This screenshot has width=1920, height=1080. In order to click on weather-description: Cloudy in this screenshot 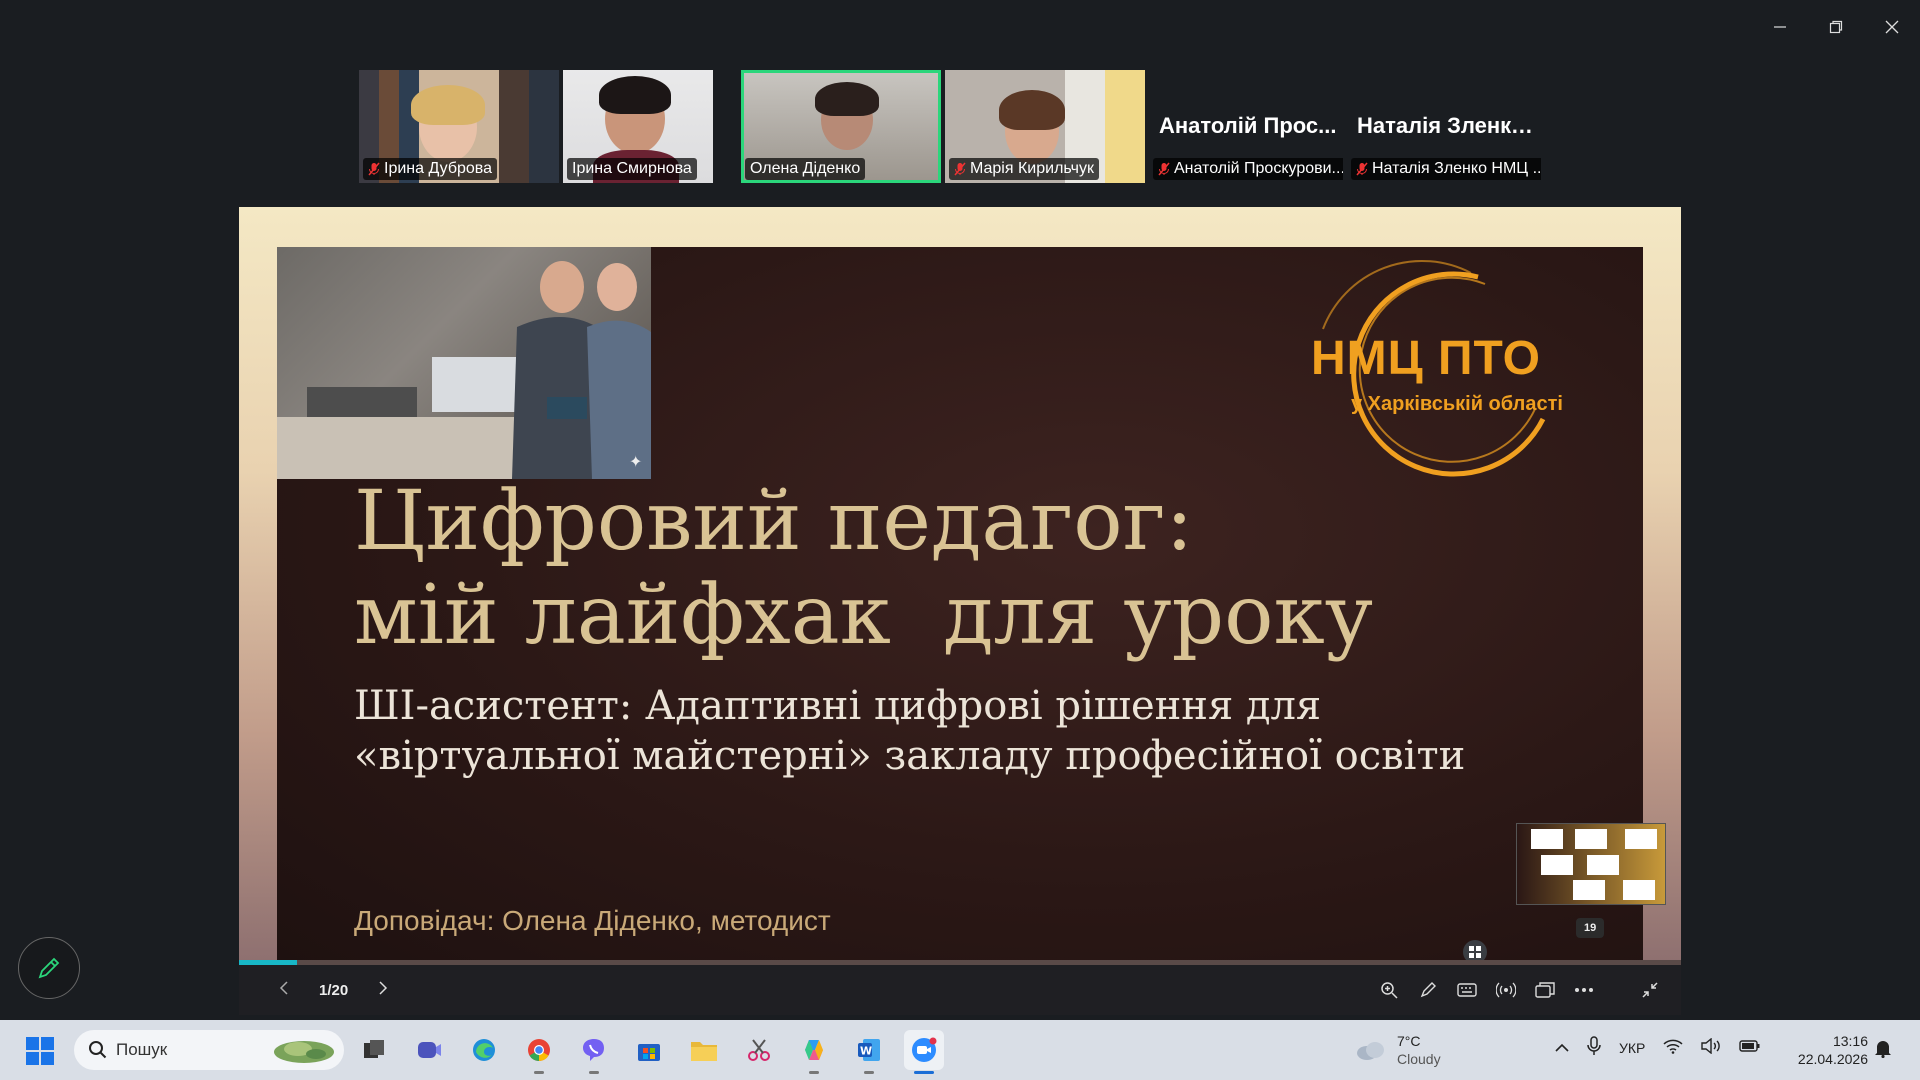, I will do `click(1419, 1059)`.